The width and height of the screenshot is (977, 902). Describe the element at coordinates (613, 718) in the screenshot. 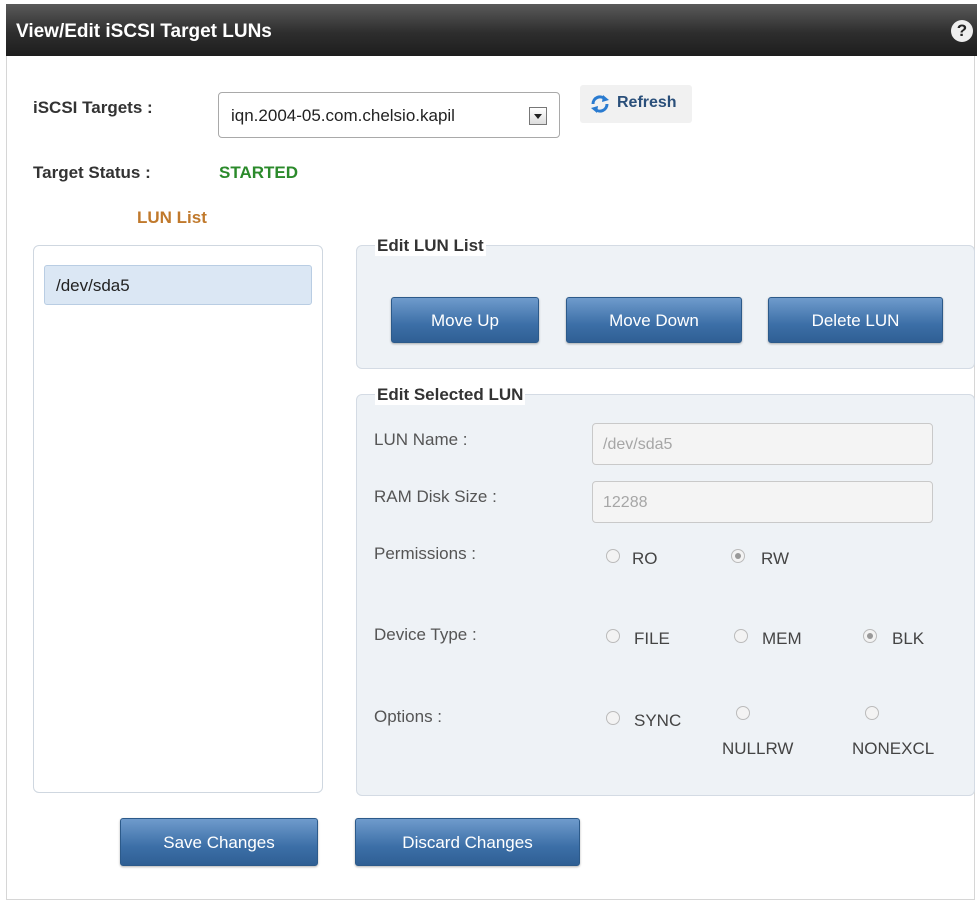

I see `option-sync-radio` at that location.